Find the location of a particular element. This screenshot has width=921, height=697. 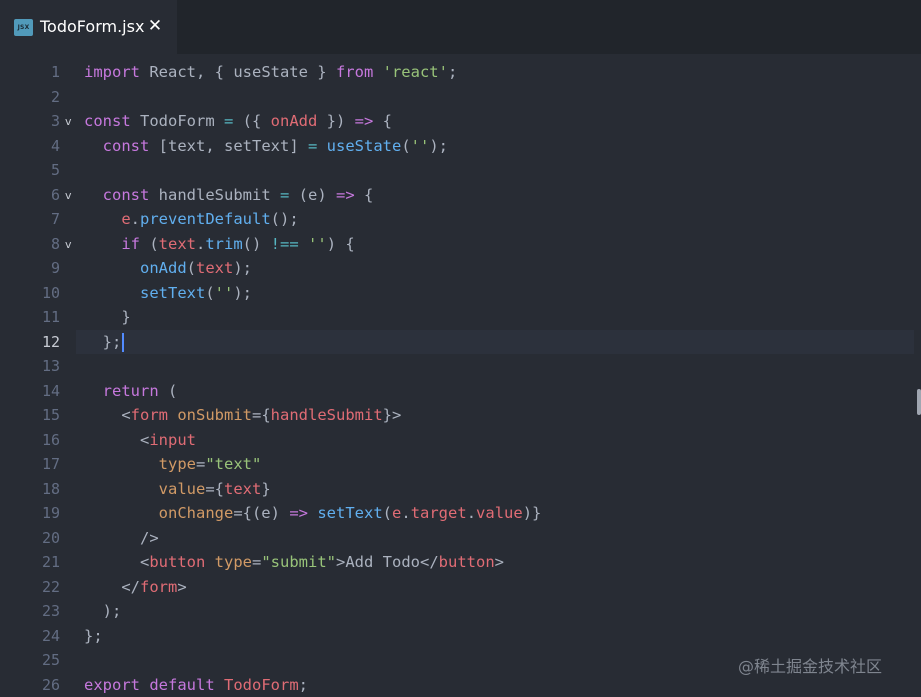

code-token: } is located at coordinates (266, 488).